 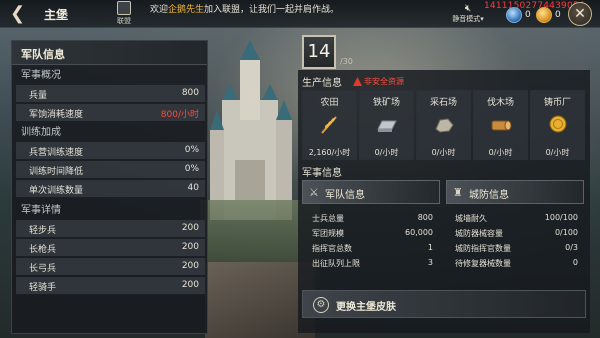 I want to click on stat-row: 训练时间降低 0%, so click(x=110, y=170).